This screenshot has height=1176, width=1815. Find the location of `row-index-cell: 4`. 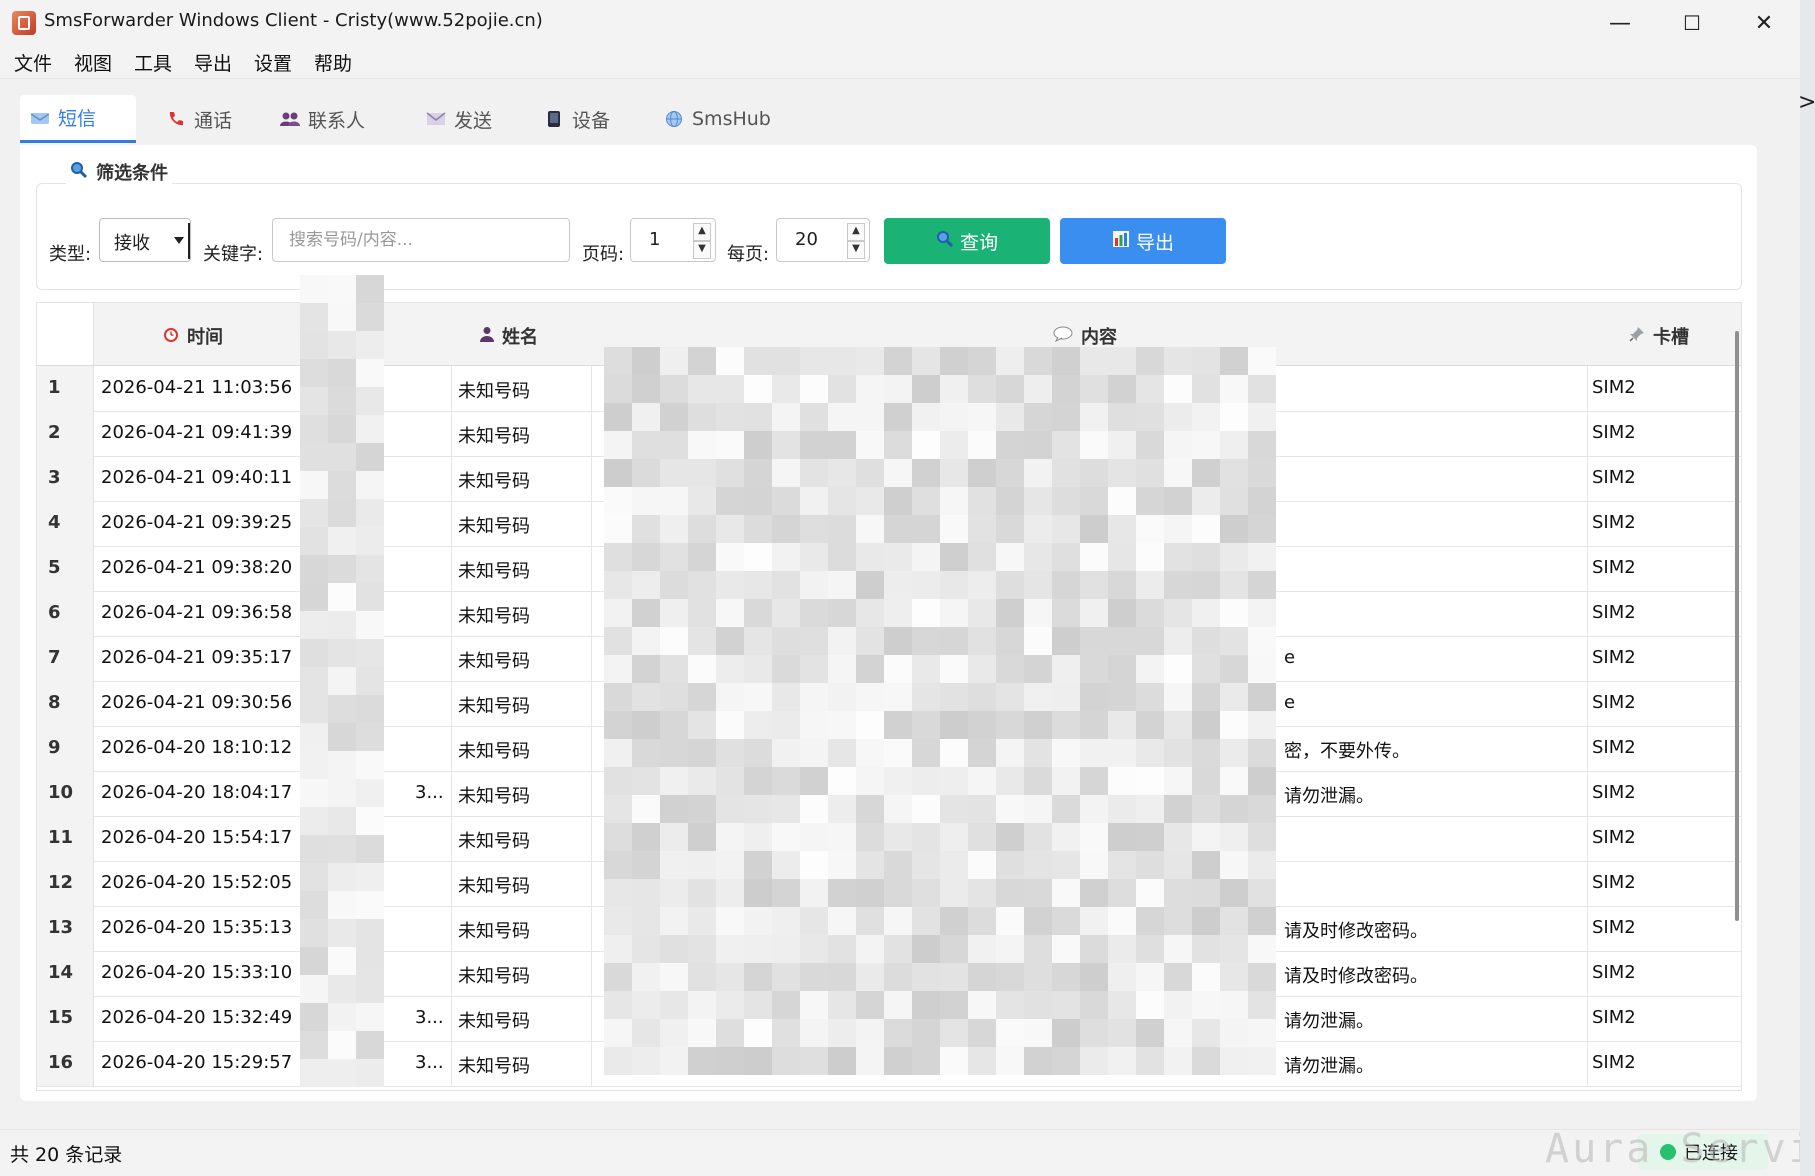

row-index-cell: 4 is located at coordinates (65, 523).